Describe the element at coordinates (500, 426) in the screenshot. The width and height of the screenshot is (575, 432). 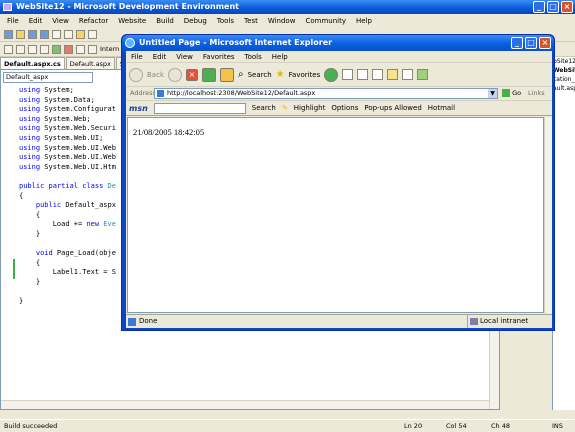
I see `char-number: Ch 48` at that location.